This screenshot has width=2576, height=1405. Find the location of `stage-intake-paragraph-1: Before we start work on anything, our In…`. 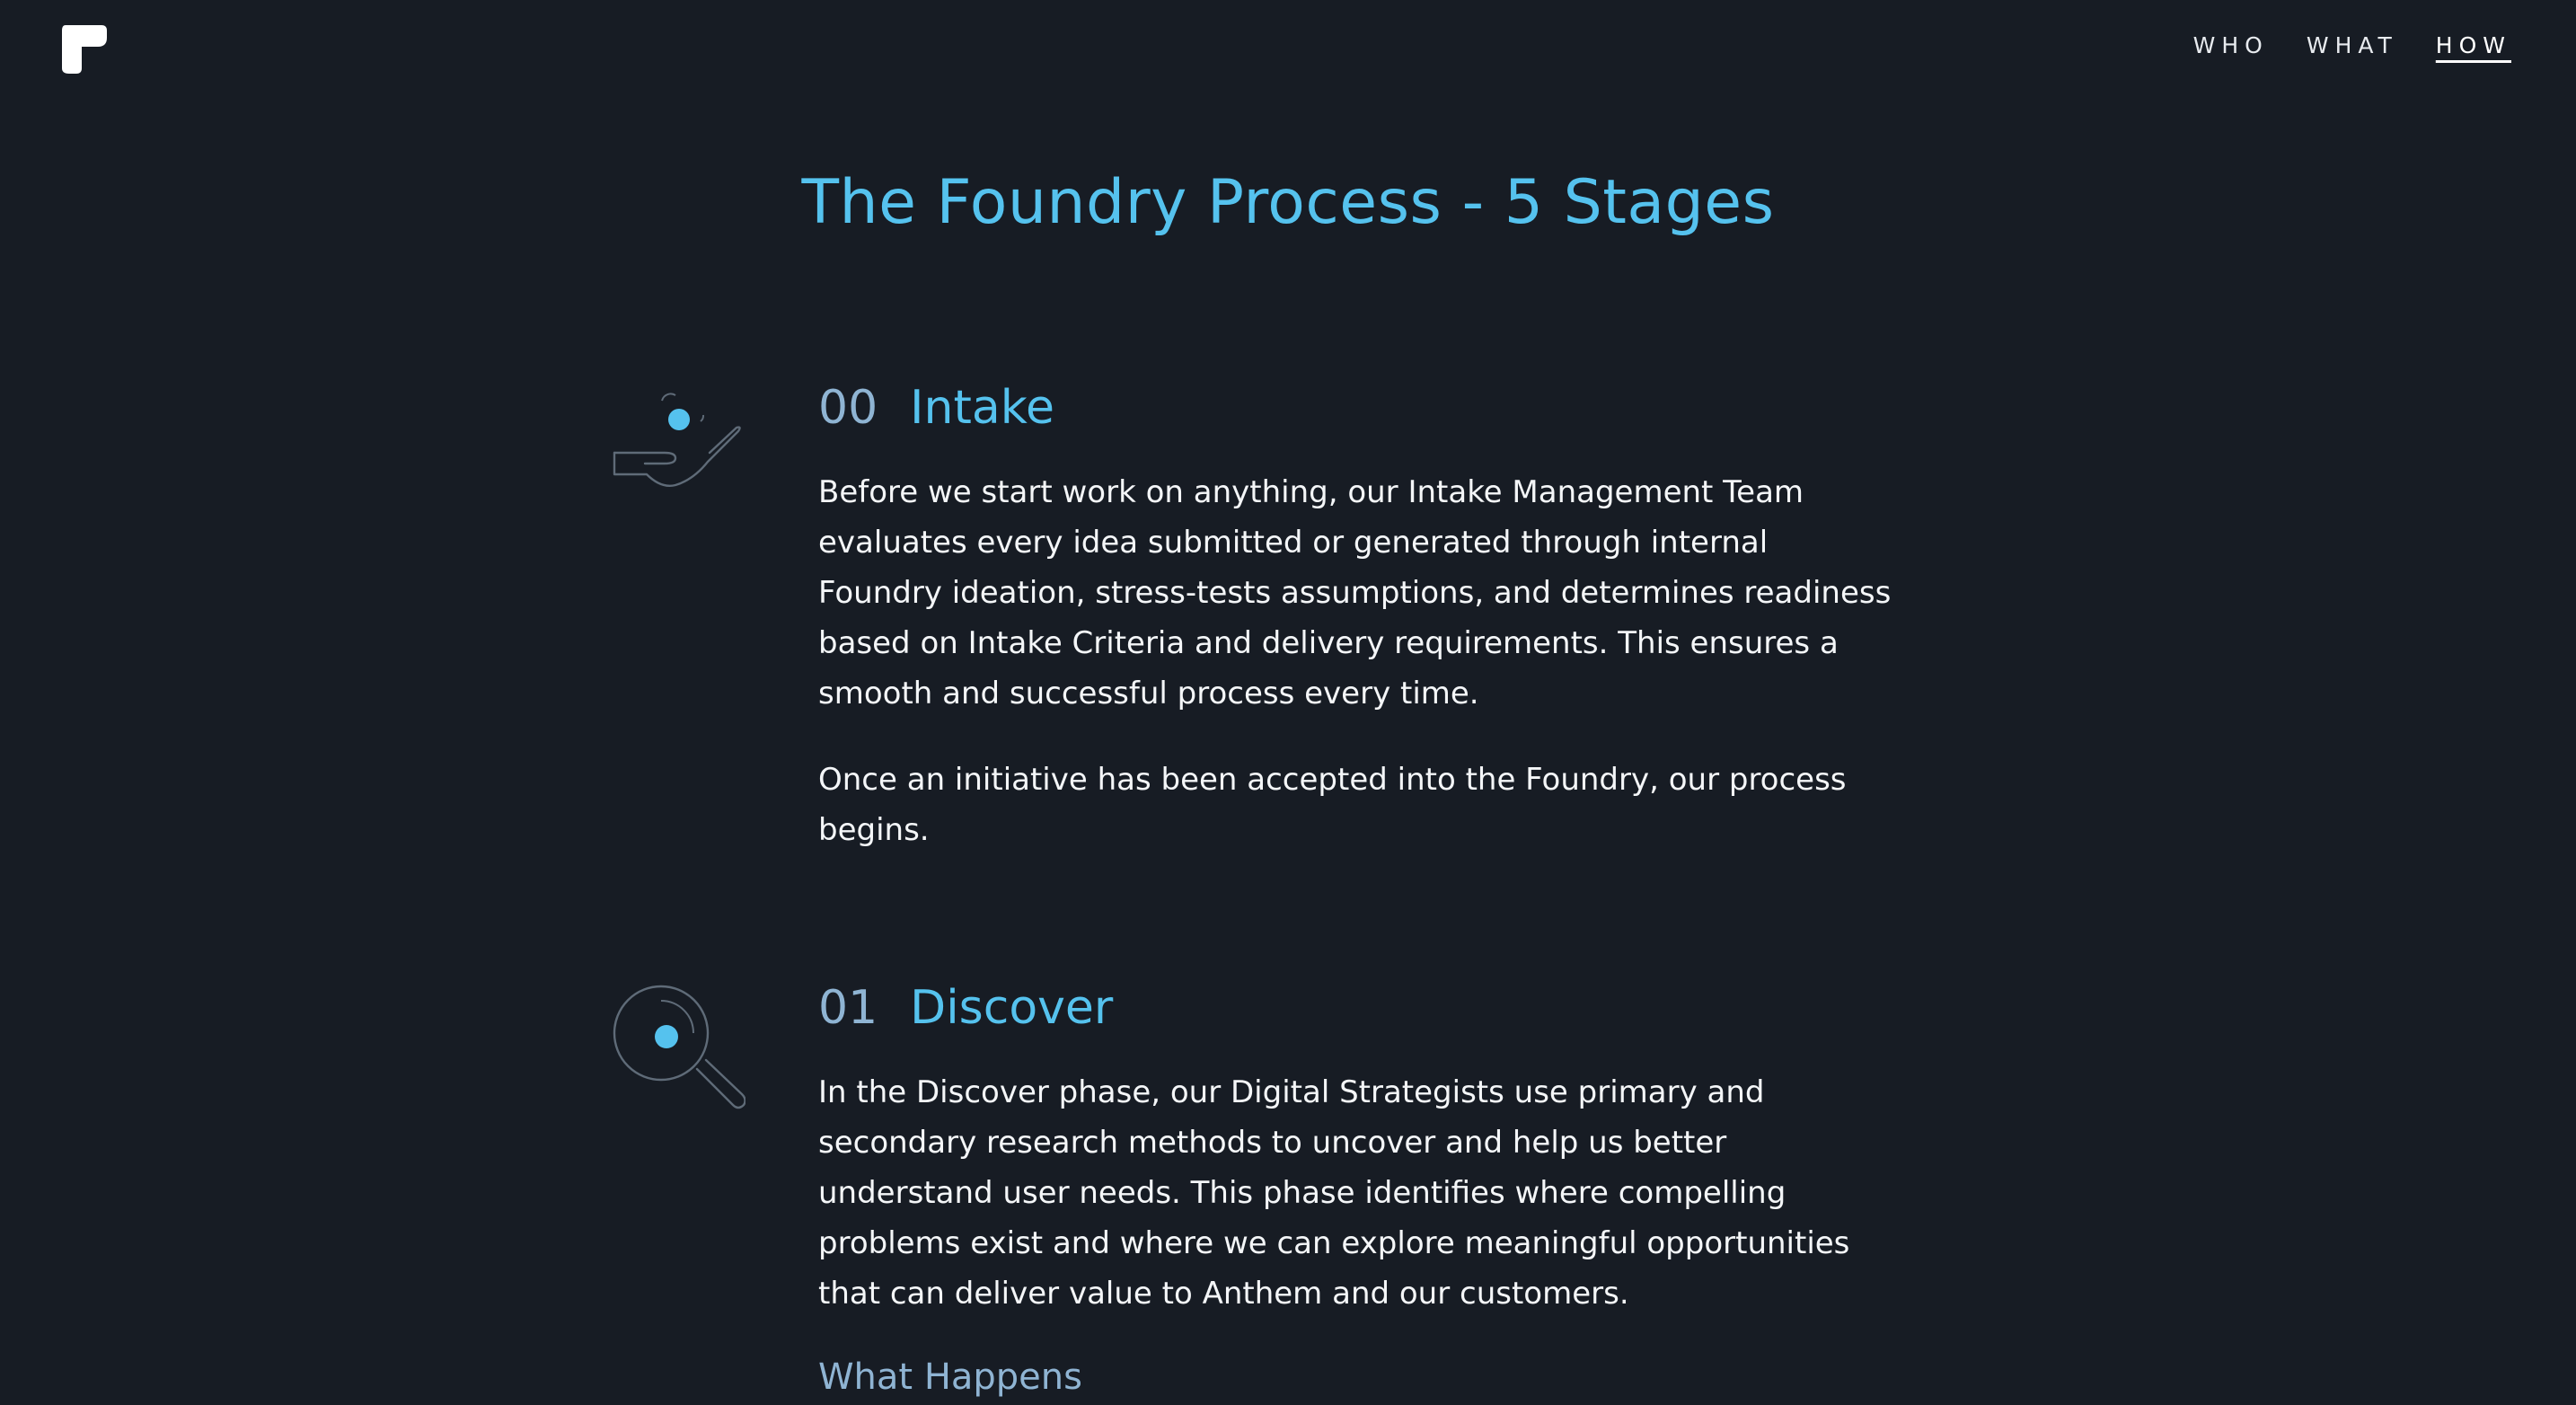

stage-intake-paragraph-1: Before we start work on anything, our In… is located at coordinates (1355, 592).